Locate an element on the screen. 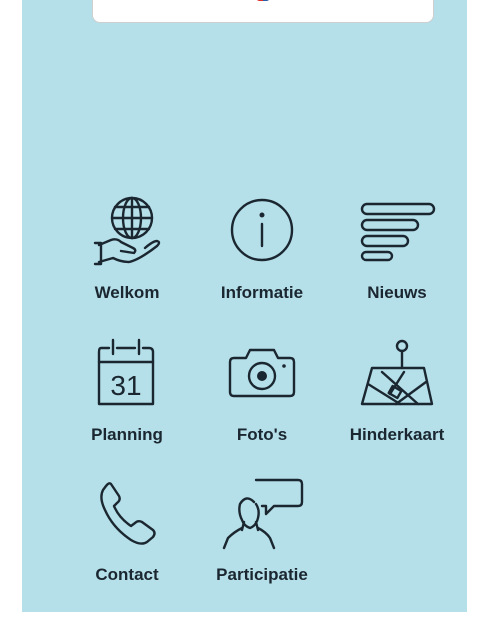 The width and height of the screenshot is (487, 626). tile-planning: 31 Planning is located at coordinates (127, 402).